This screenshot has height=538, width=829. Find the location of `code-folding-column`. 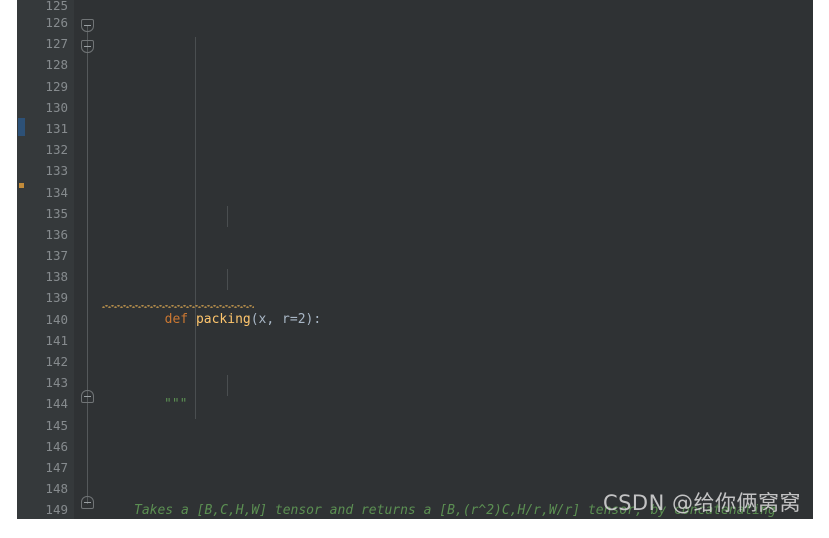

code-folding-column is located at coordinates (88, 259).